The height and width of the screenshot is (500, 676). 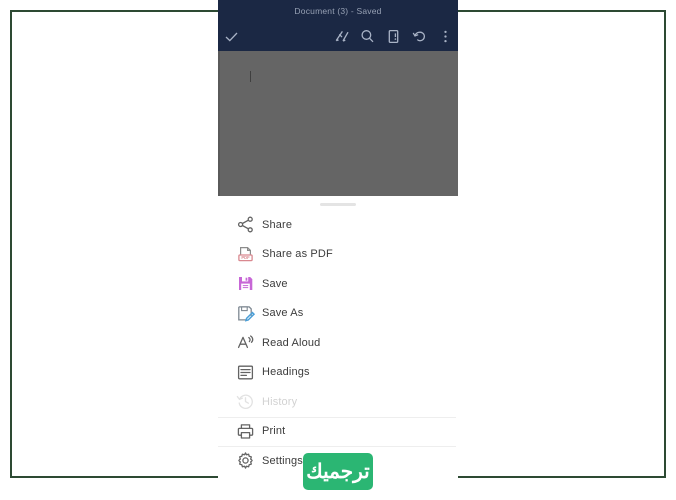 I want to click on gear-icon, so click(x=245, y=460).